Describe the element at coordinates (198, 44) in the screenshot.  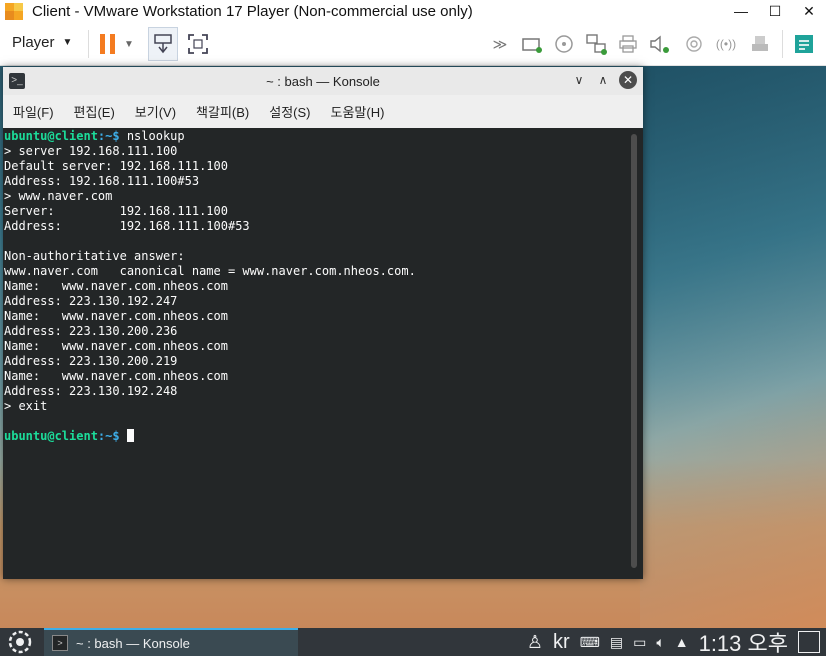
I see `fullscreen-icon` at that location.